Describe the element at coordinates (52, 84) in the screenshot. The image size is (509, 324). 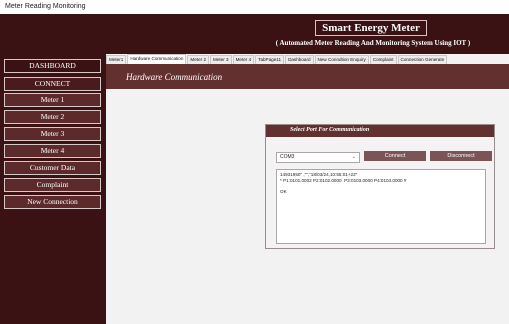
I see `sidebar-item-connect: CONNECT` at that location.